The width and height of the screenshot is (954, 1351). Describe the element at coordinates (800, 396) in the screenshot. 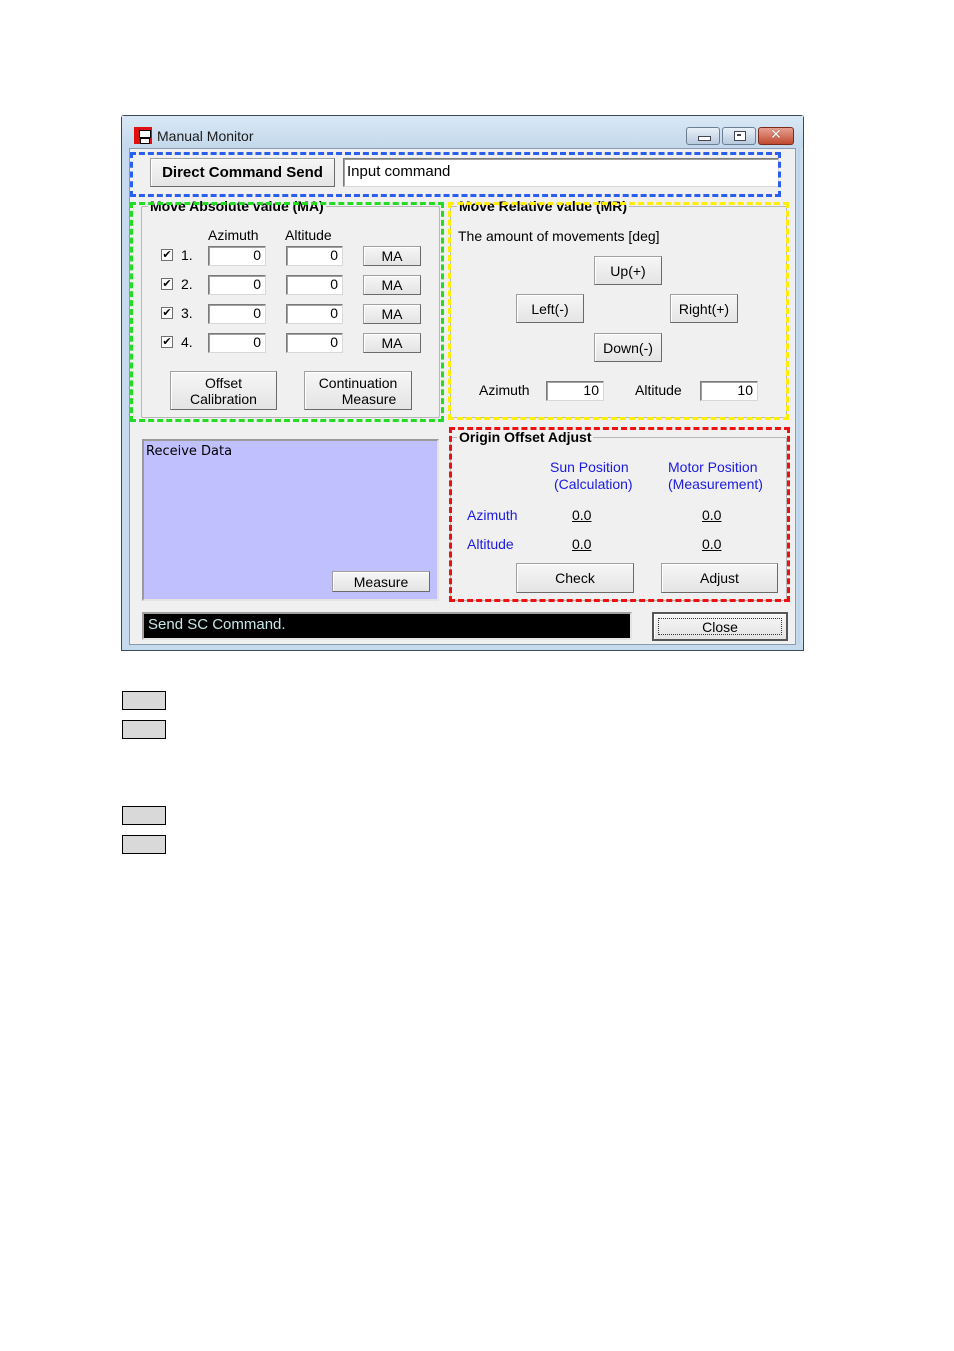

I see `window-frame-edge` at that location.